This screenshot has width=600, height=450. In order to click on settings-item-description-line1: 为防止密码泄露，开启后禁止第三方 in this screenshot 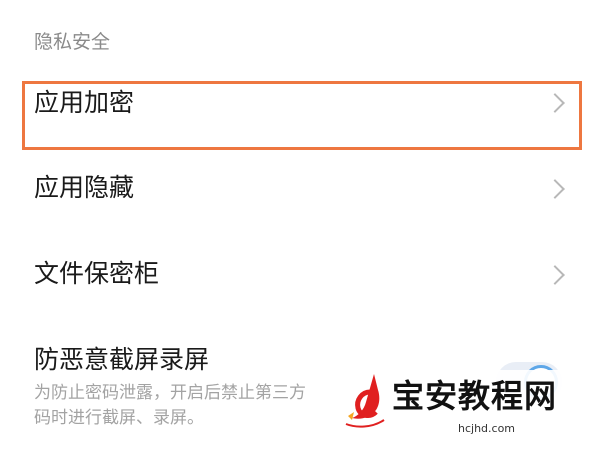, I will do `click(170, 393)`.